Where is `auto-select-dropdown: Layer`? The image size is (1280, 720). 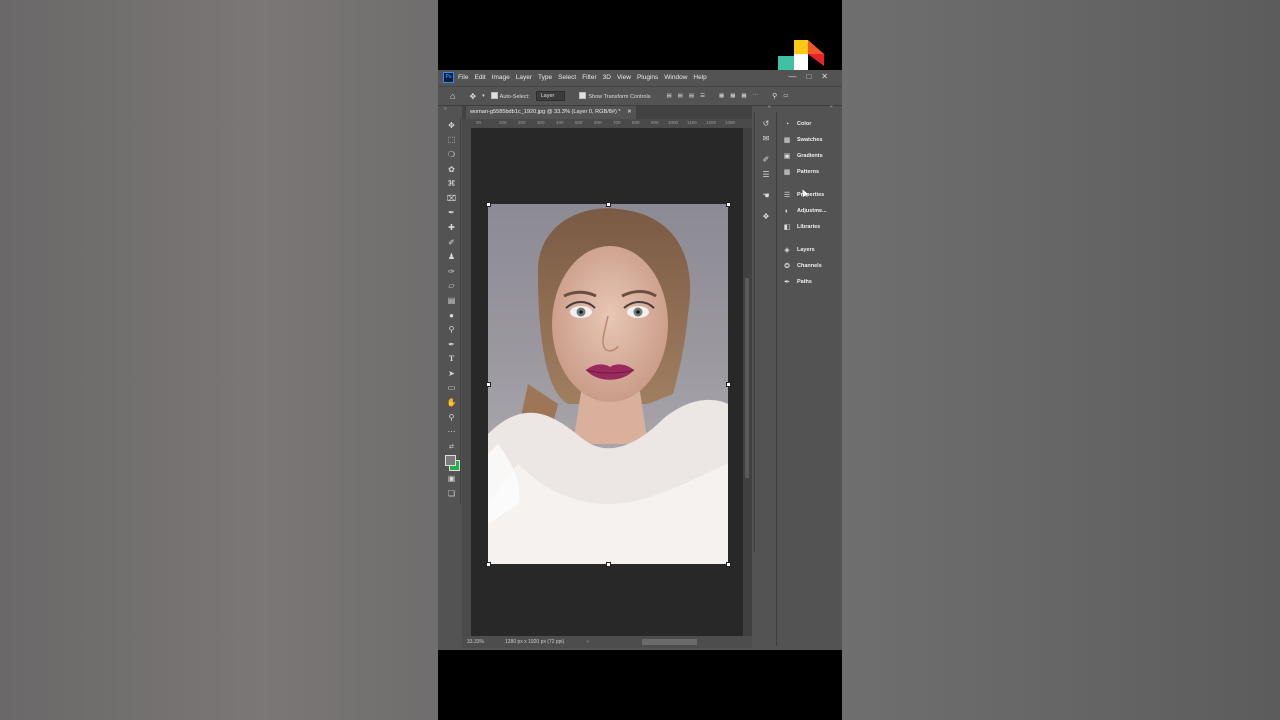 auto-select-dropdown: Layer is located at coordinates (550, 96).